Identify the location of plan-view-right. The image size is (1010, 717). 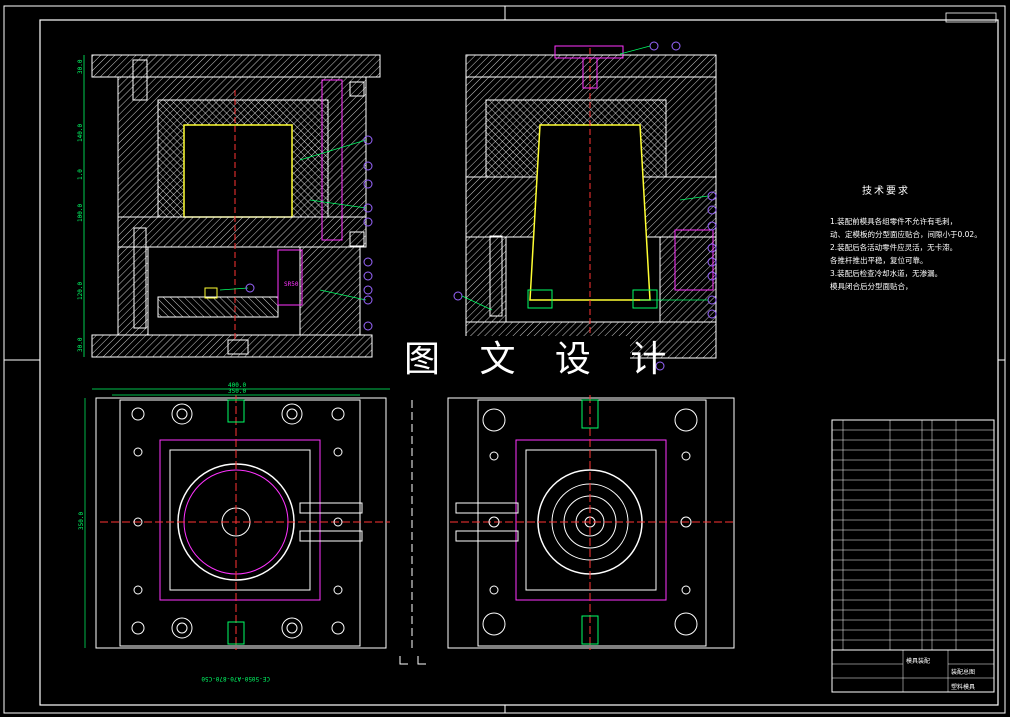
(573, 522).